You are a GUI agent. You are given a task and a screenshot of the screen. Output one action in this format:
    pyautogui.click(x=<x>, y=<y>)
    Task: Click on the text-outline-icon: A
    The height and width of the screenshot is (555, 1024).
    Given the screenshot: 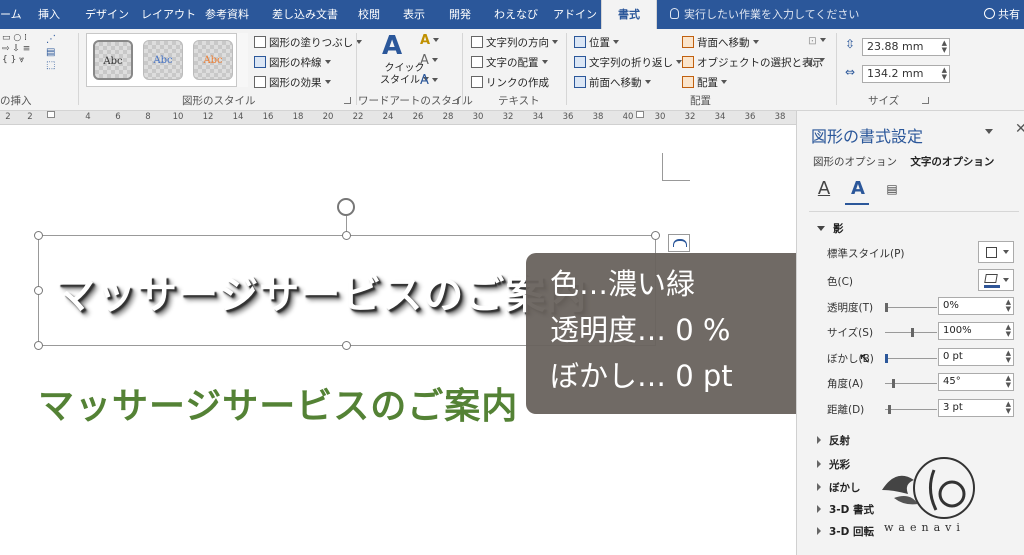 What is the action you would take?
    pyautogui.click(x=429, y=60)
    